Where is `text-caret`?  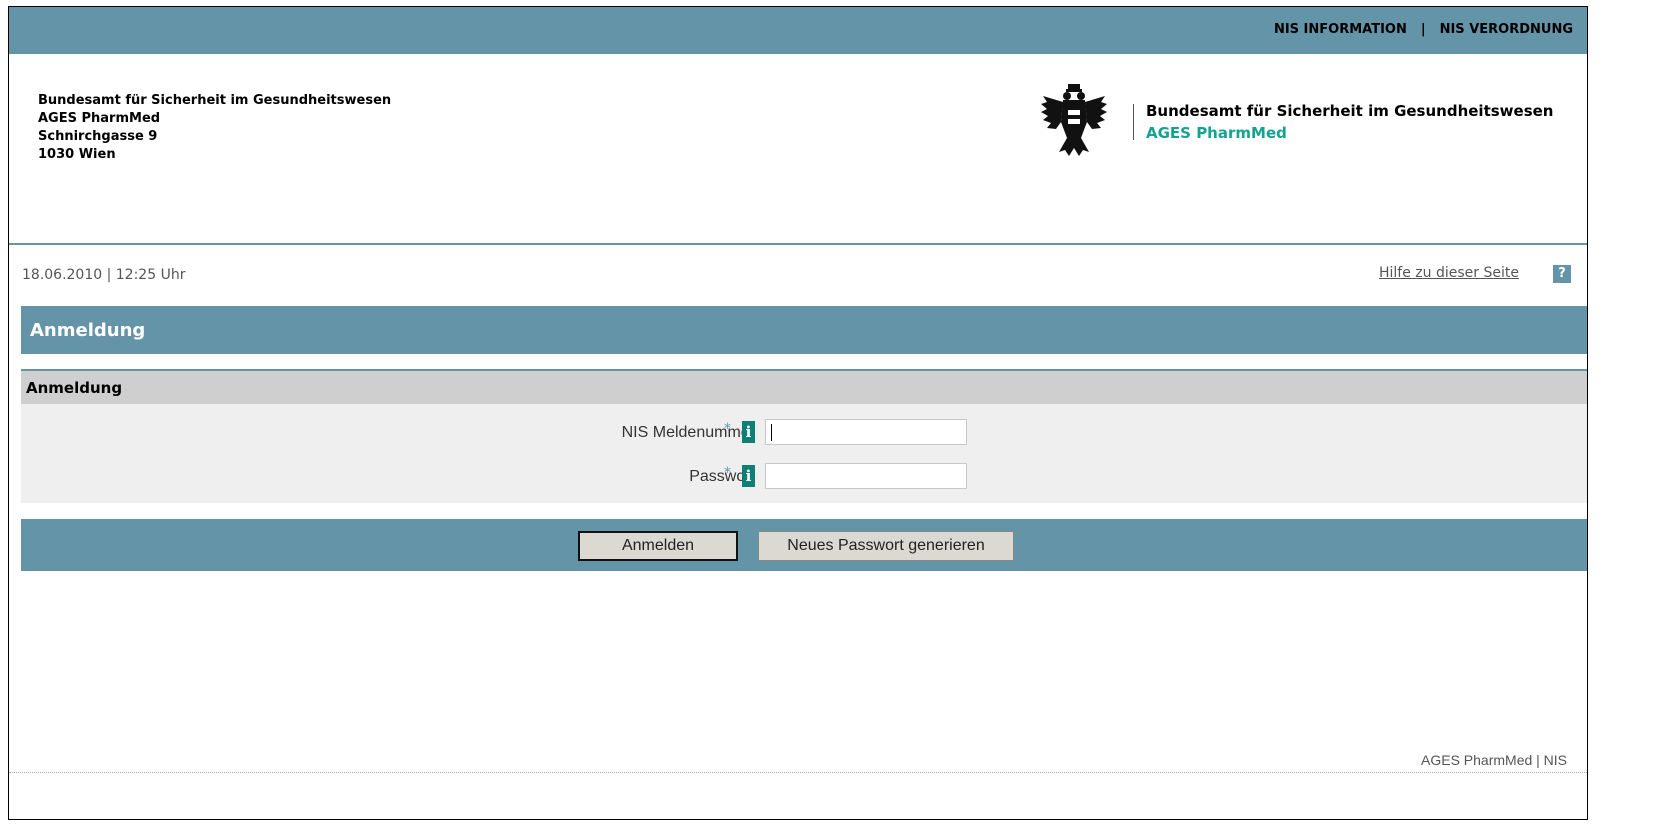 text-caret is located at coordinates (771, 432).